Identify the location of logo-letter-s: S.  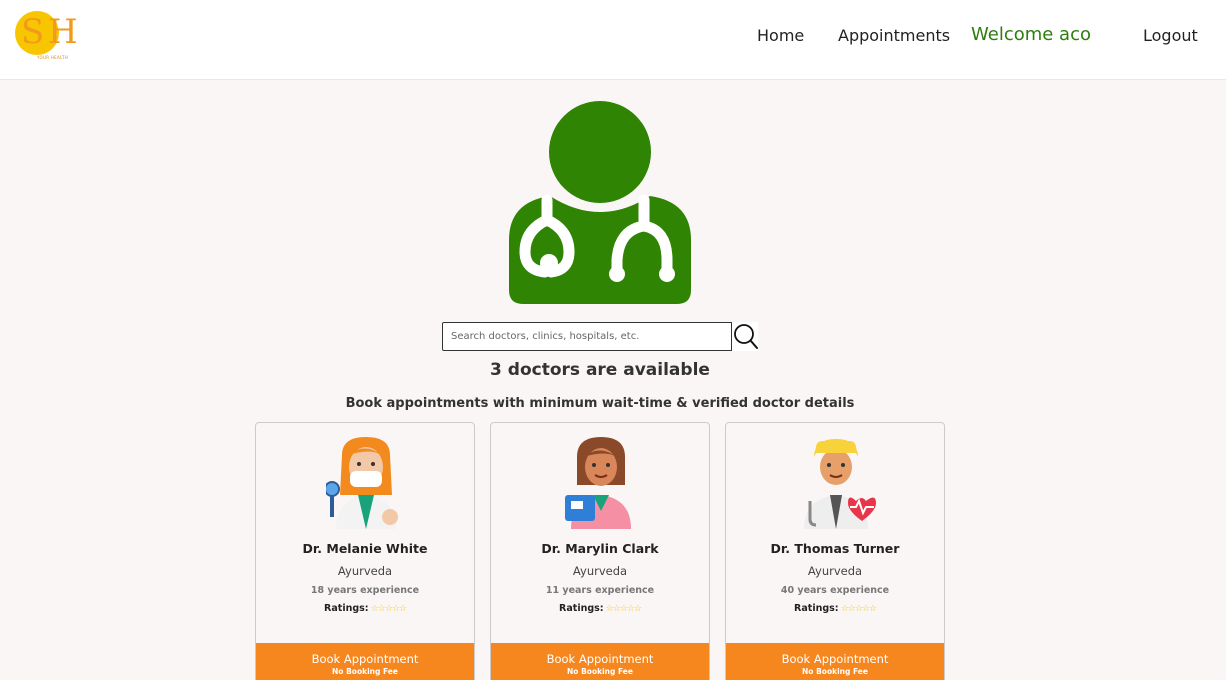
(33, 32).